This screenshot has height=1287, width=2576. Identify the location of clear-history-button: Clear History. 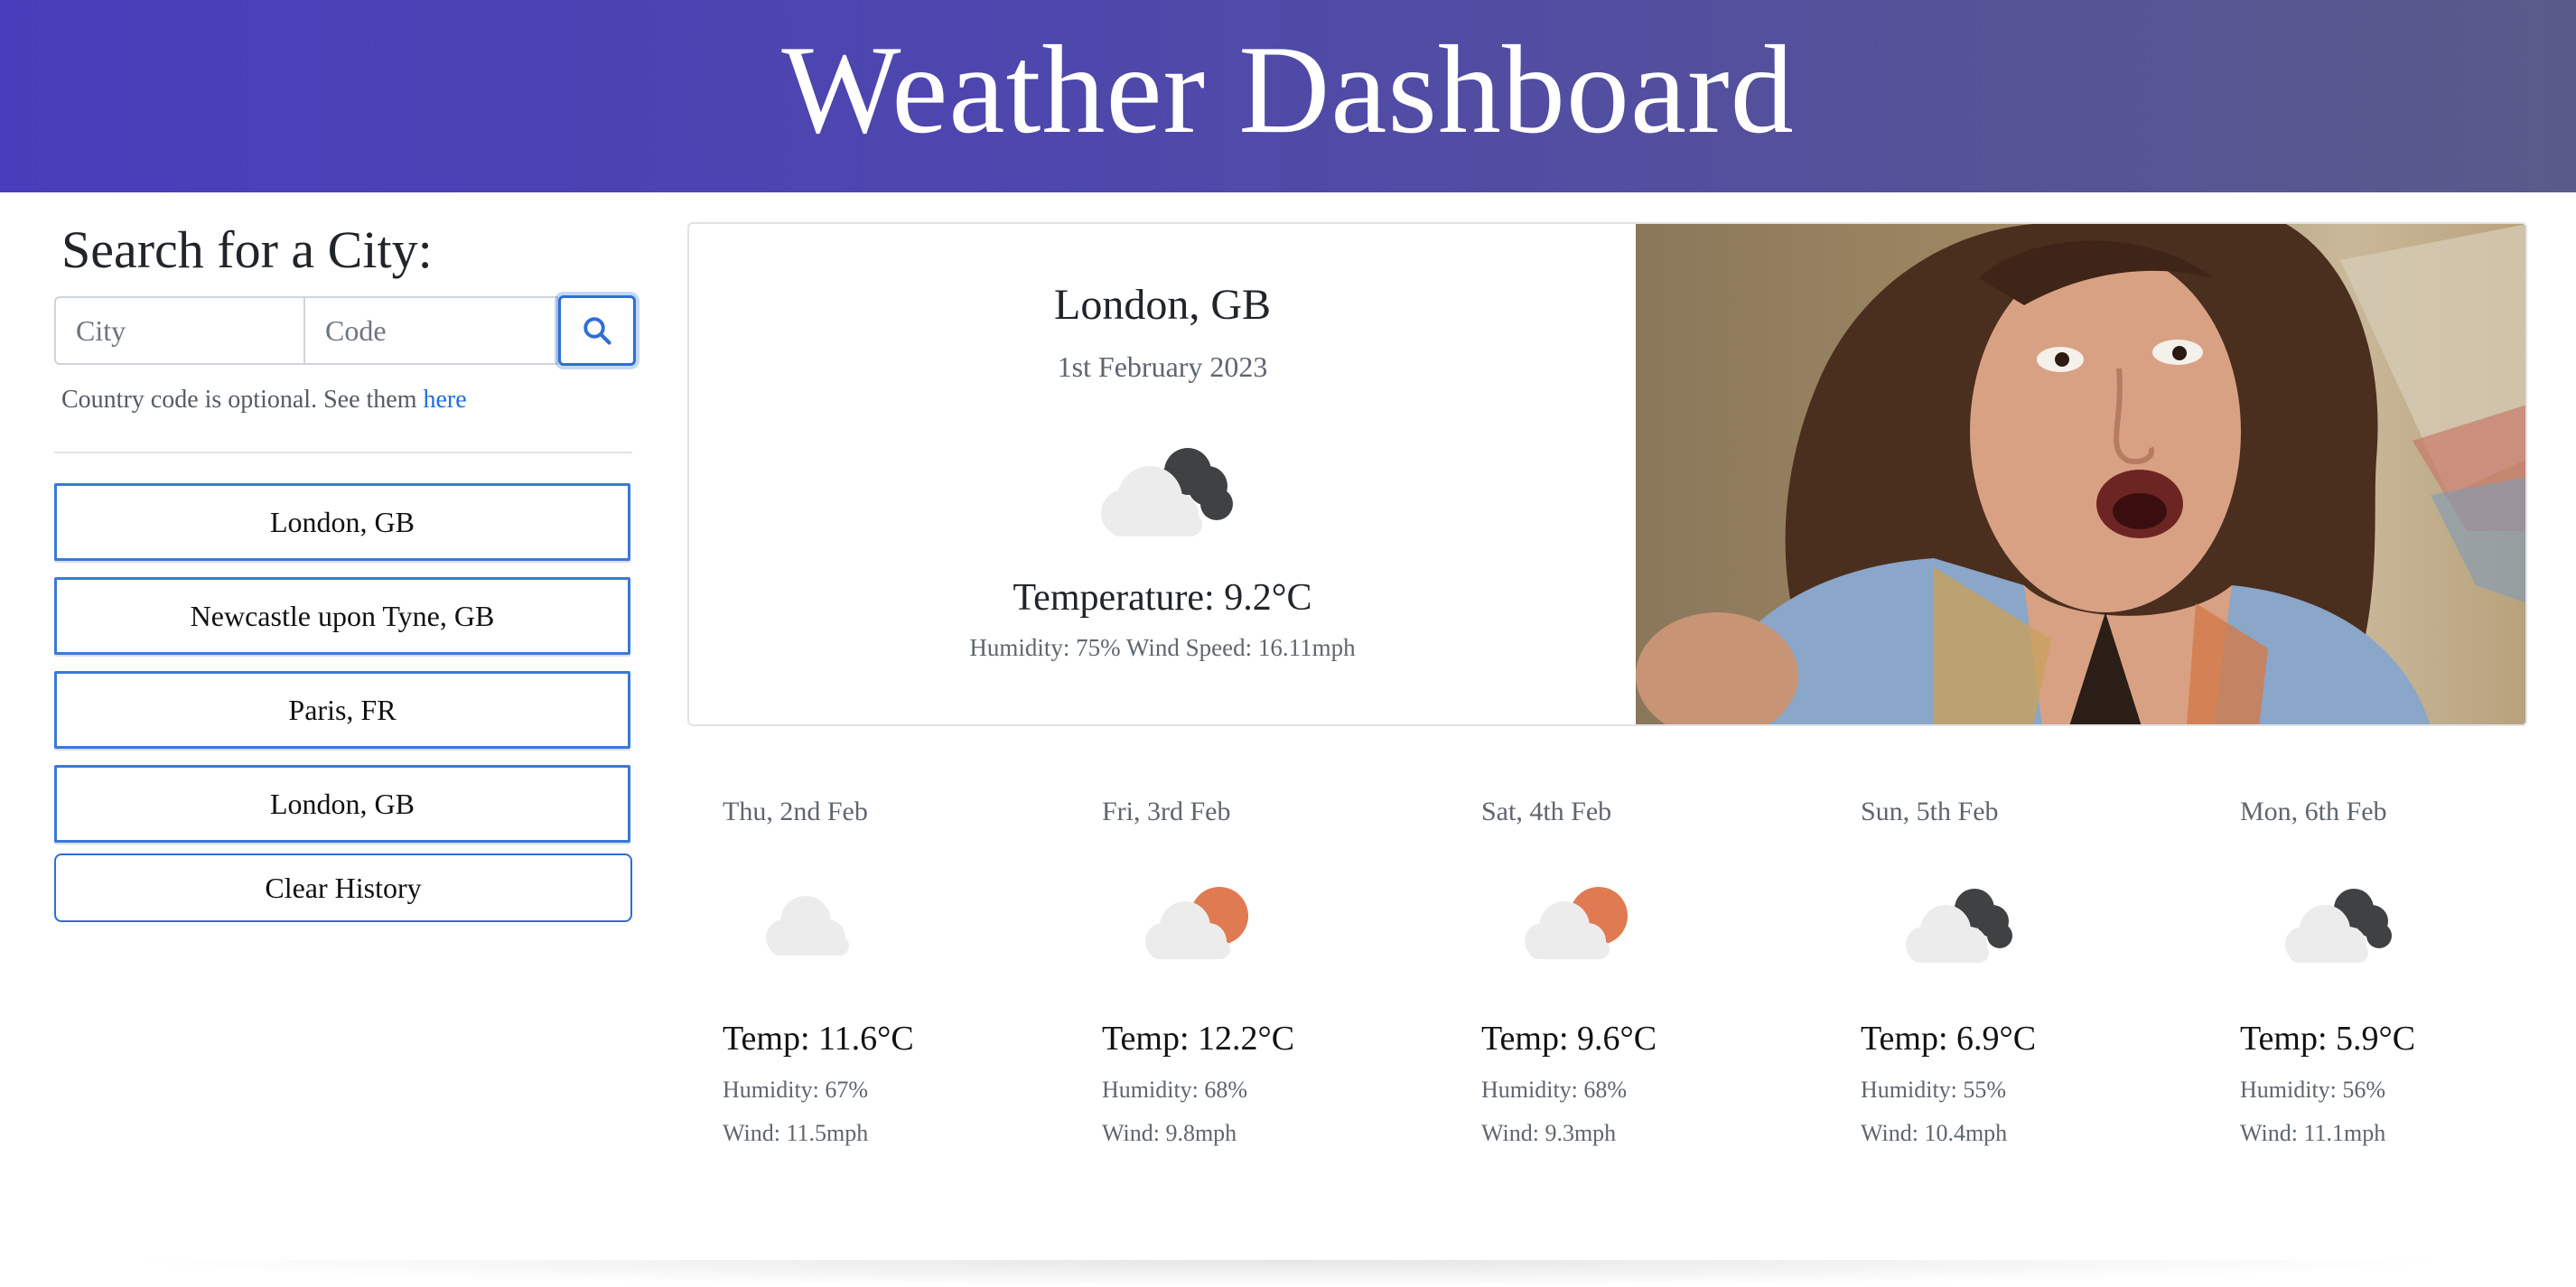
(343, 887).